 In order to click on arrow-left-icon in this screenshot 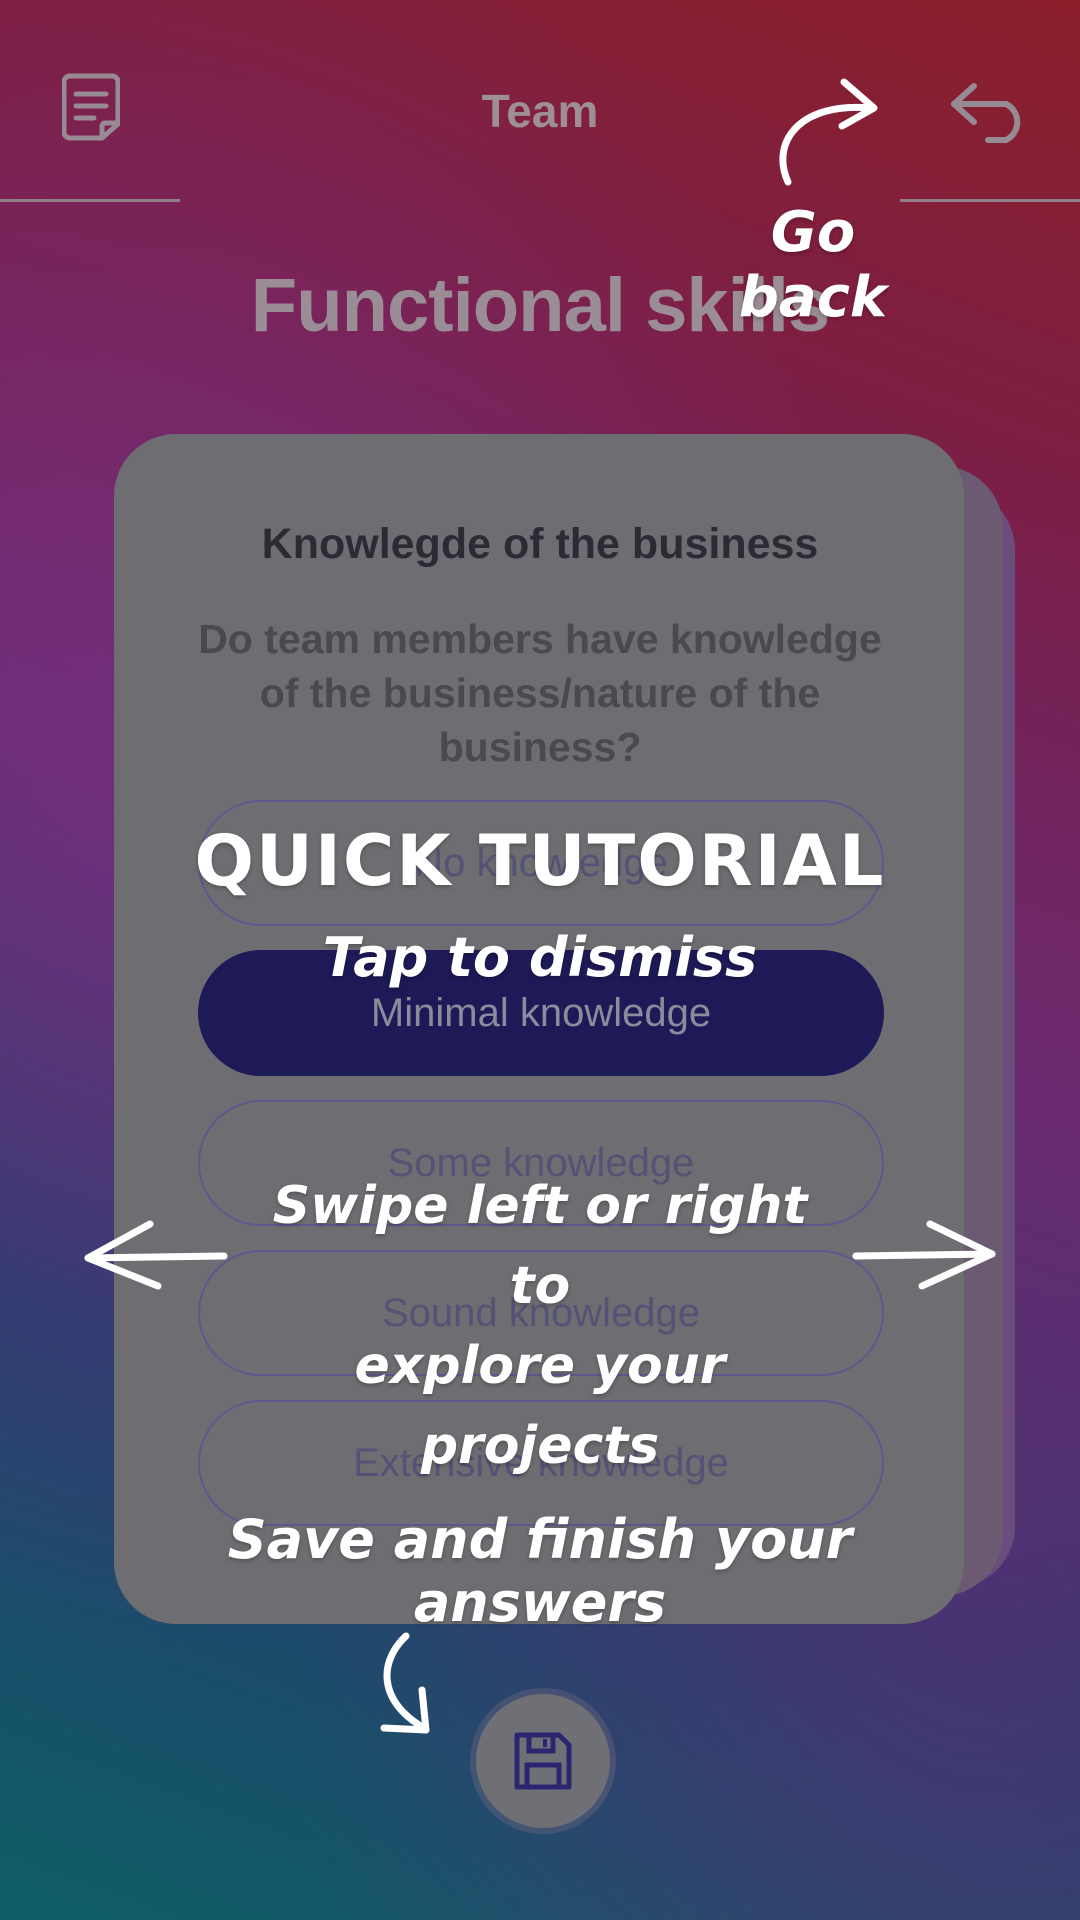, I will do `click(156, 1255)`.